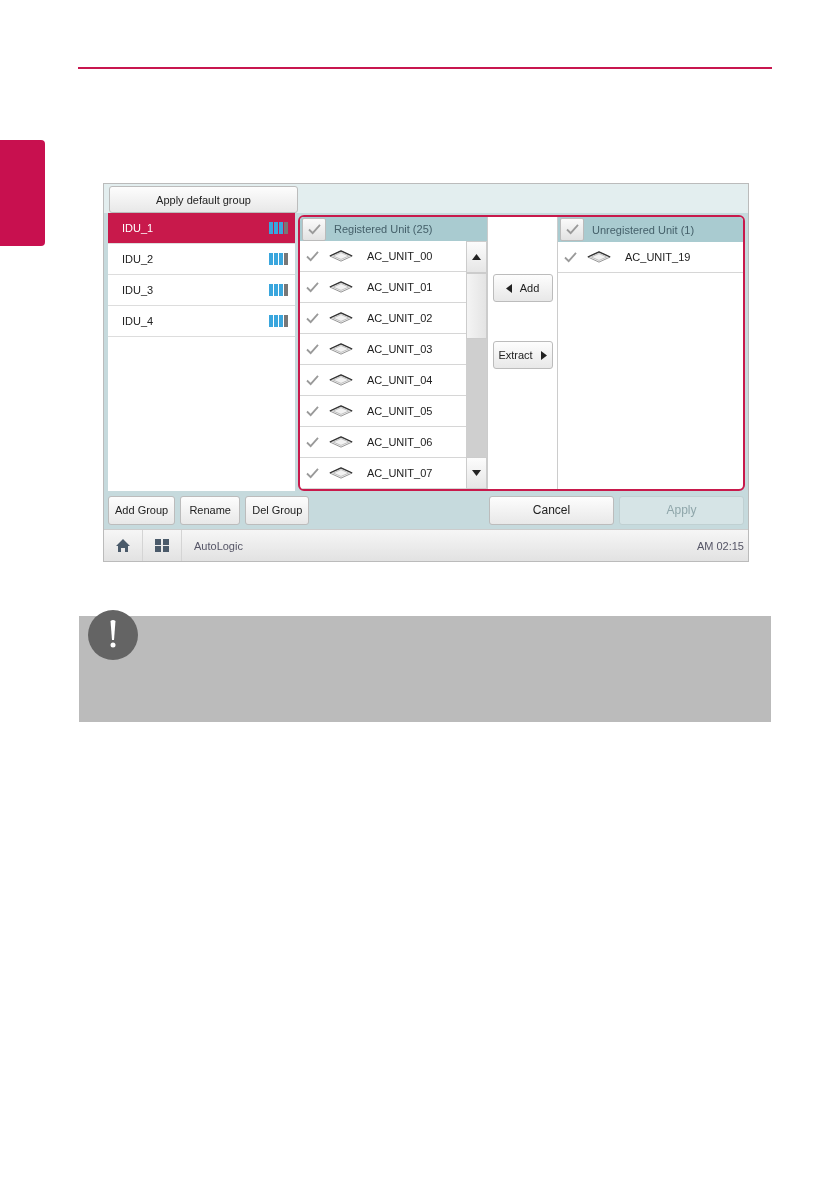 This screenshot has width=840, height=1192. Describe the element at coordinates (400, 287) in the screenshot. I see `unit-name: AC_UNIT_01` at that location.